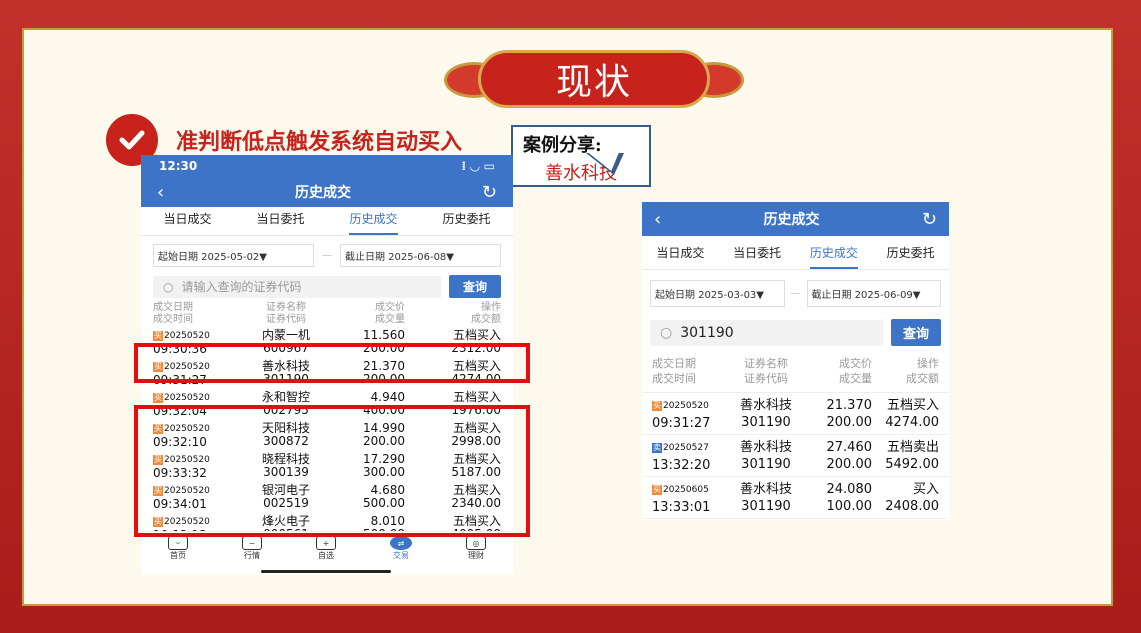  What do you see at coordinates (681, 507) in the screenshot?
I see `trade-time: 13:33:01` at bounding box center [681, 507].